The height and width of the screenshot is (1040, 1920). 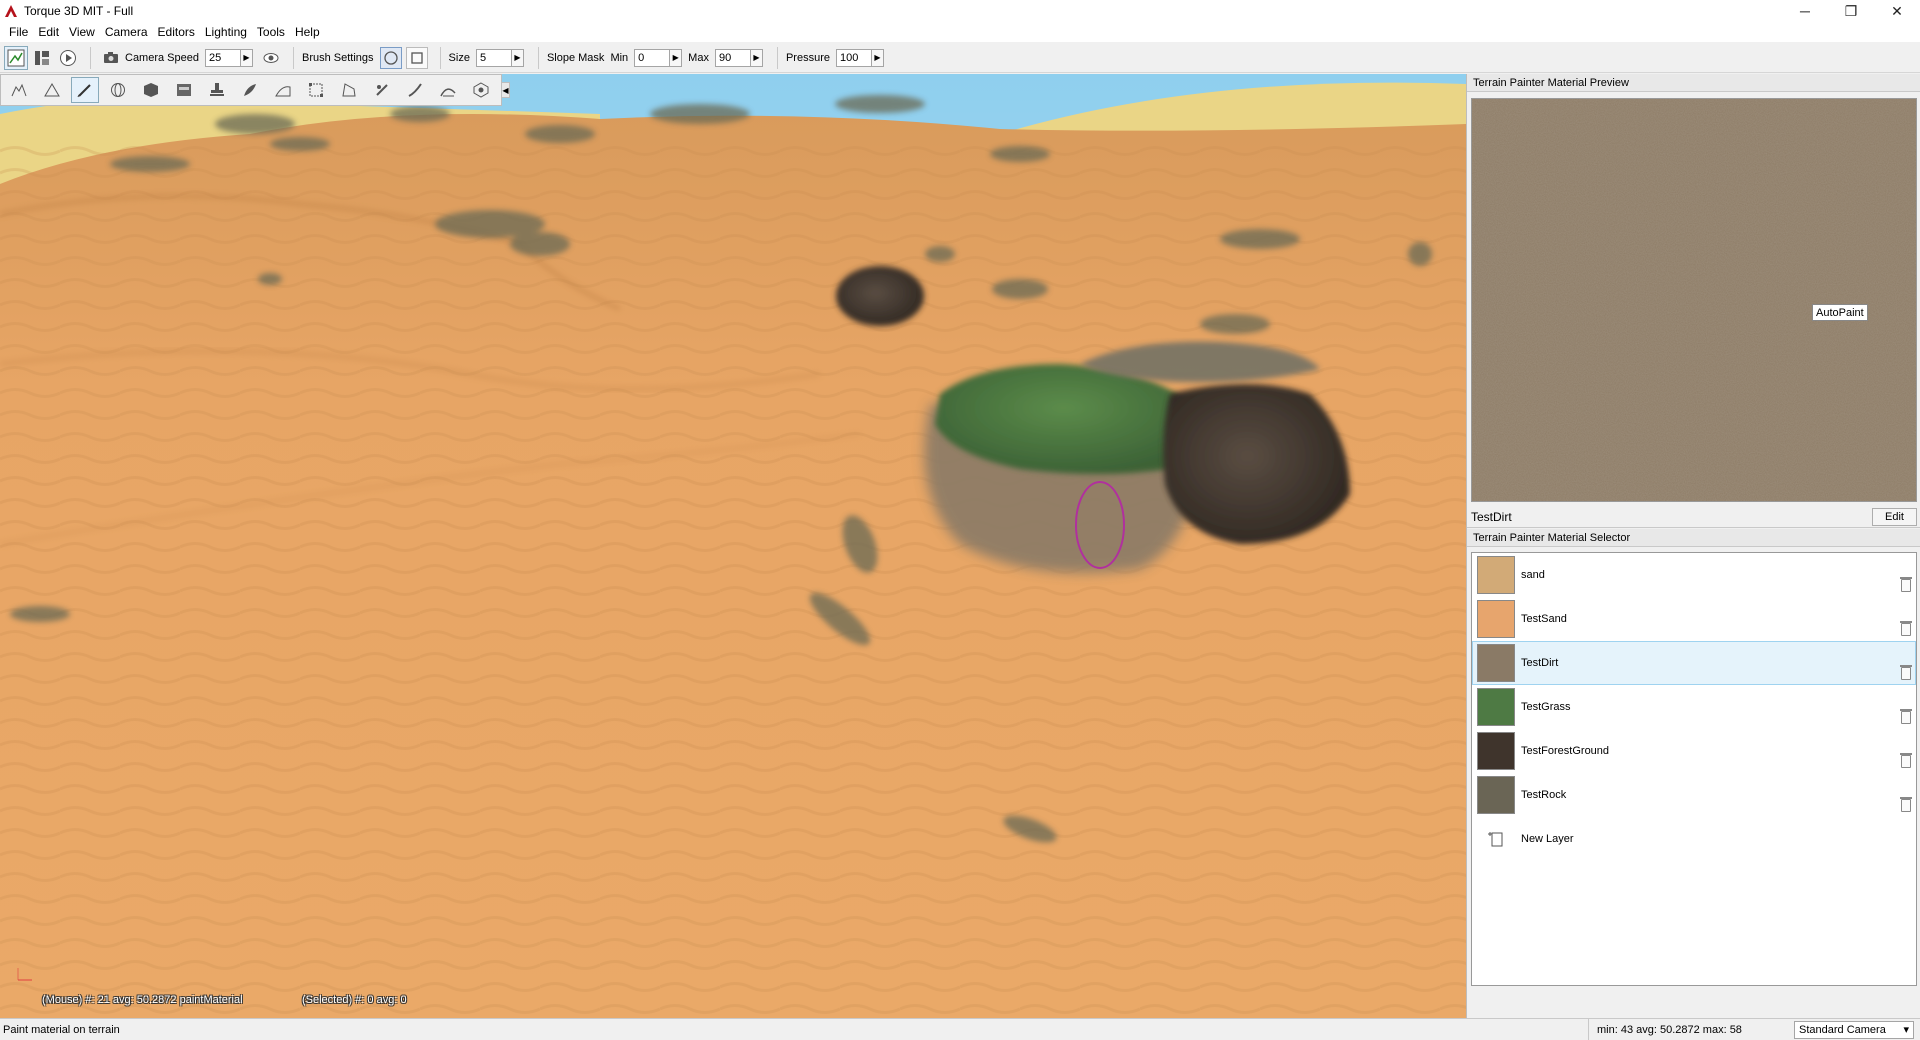 I want to click on material-item-sand: sand, so click(x=1694, y=575).